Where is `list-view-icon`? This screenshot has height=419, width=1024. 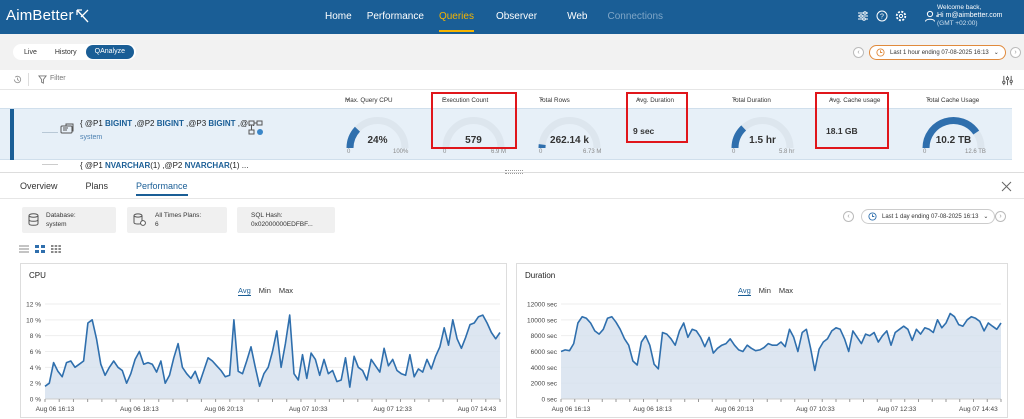 list-view-icon is located at coordinates (24, 249).